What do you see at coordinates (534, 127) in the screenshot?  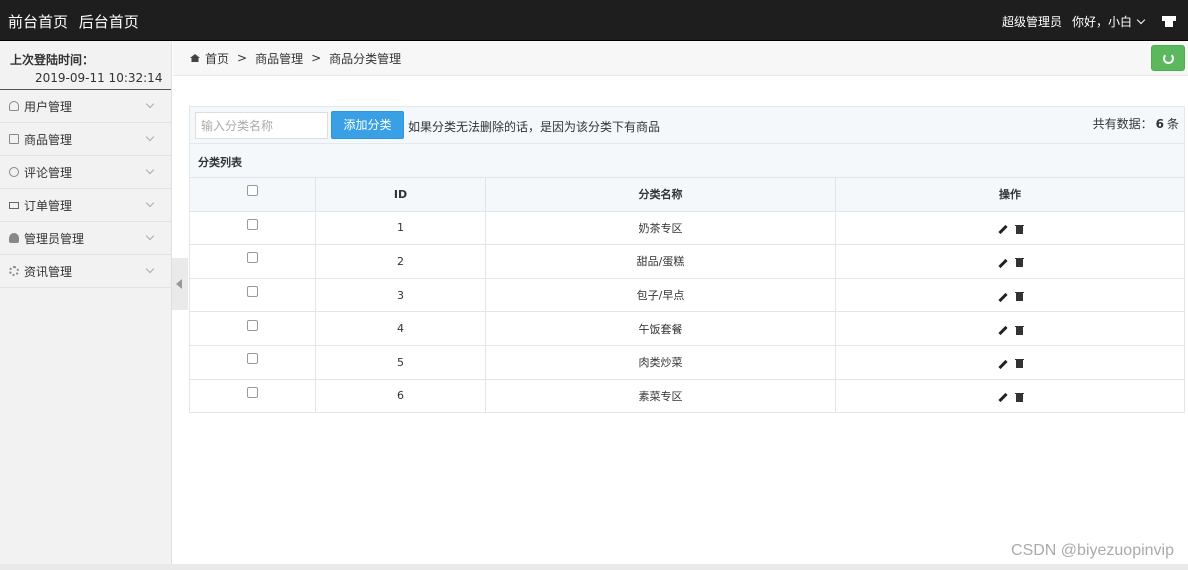 I see `delete-hint: 如果分类无法删除的话，是因为该分类下有商品` at bounding box center [534, 127].